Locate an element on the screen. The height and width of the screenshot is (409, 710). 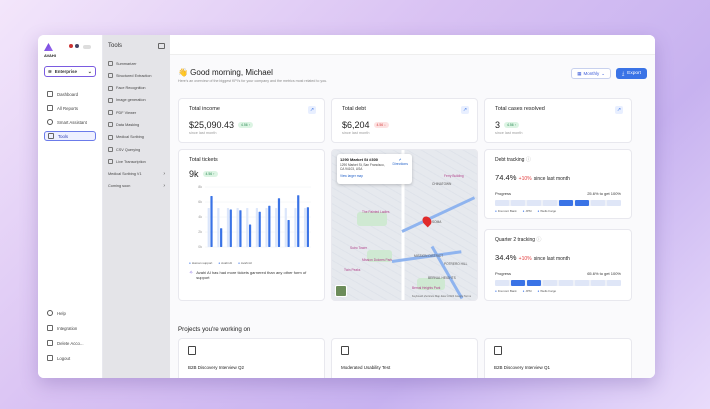
tool-medical-scribing-v1: Medical Scribing V1 › is located at coordinates (136, 174).